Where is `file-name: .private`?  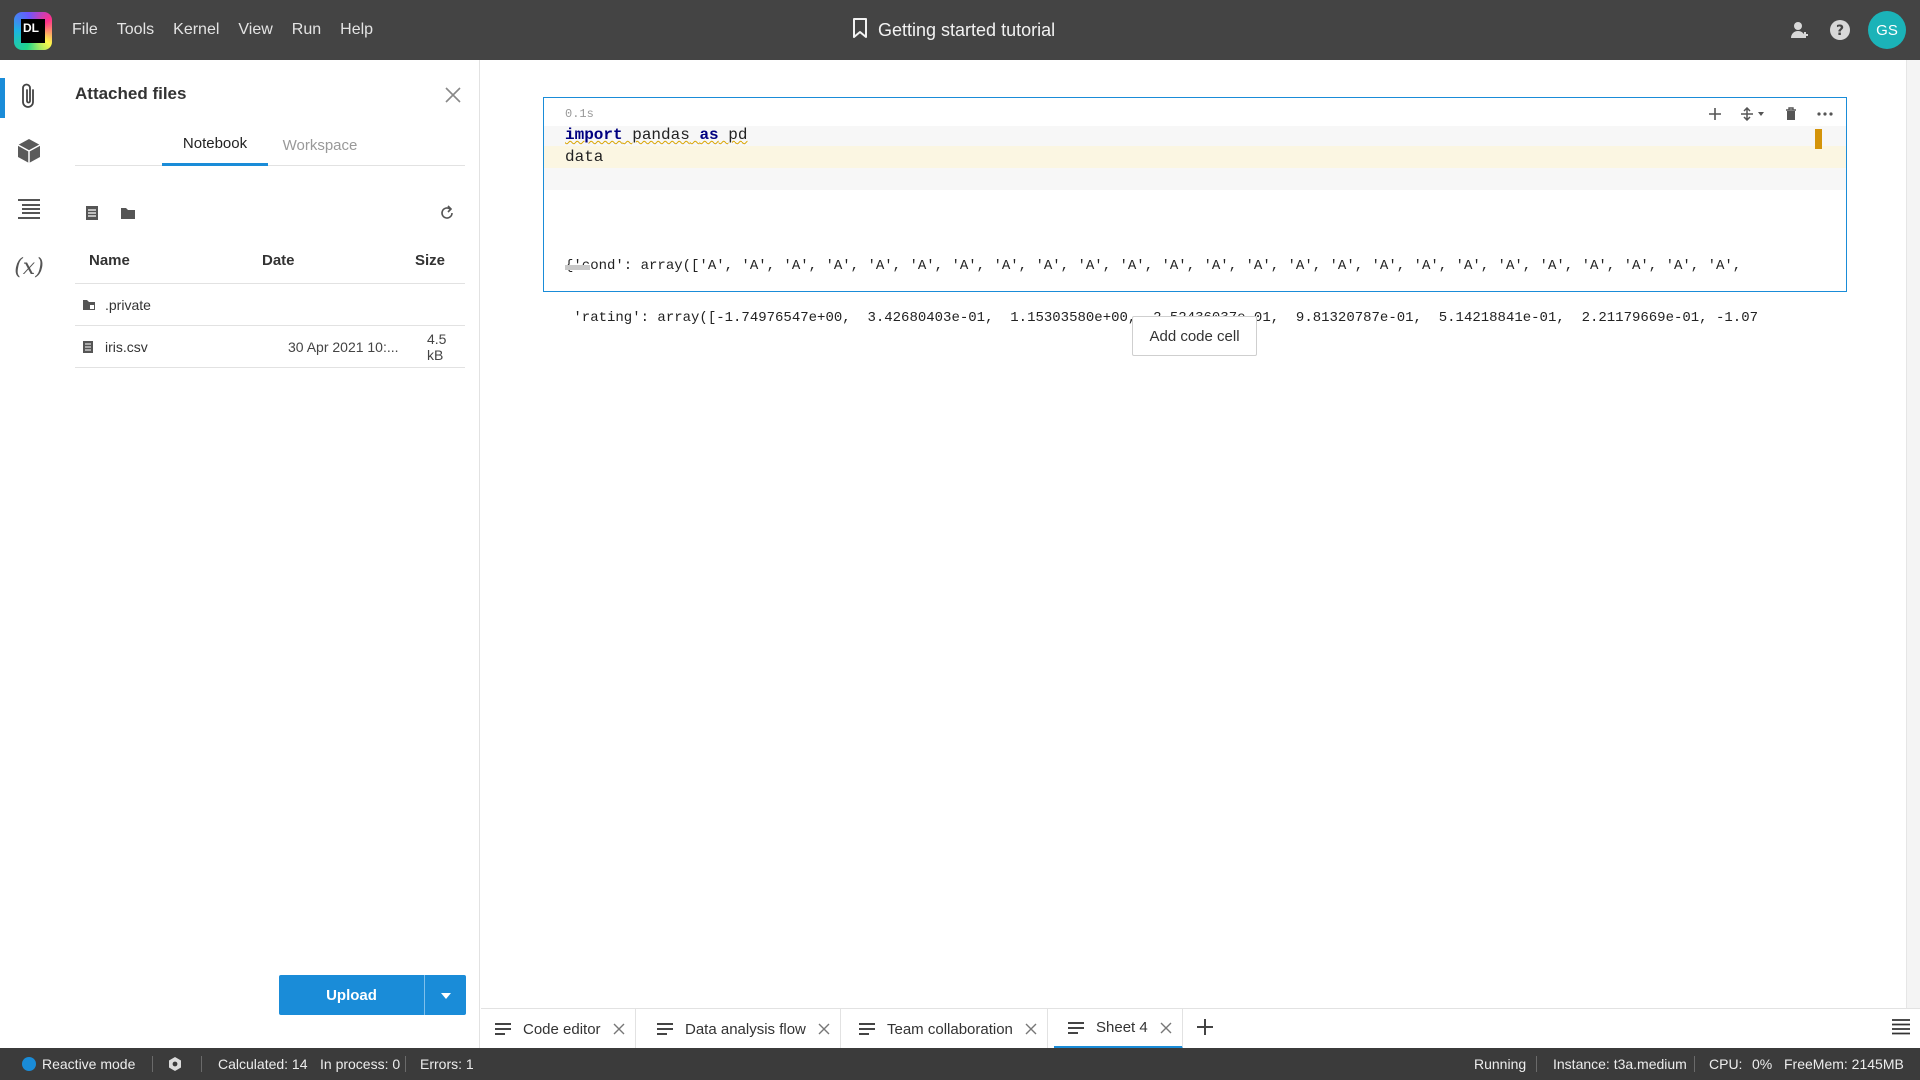
file-name: .private is located at coordinates (128, 304).